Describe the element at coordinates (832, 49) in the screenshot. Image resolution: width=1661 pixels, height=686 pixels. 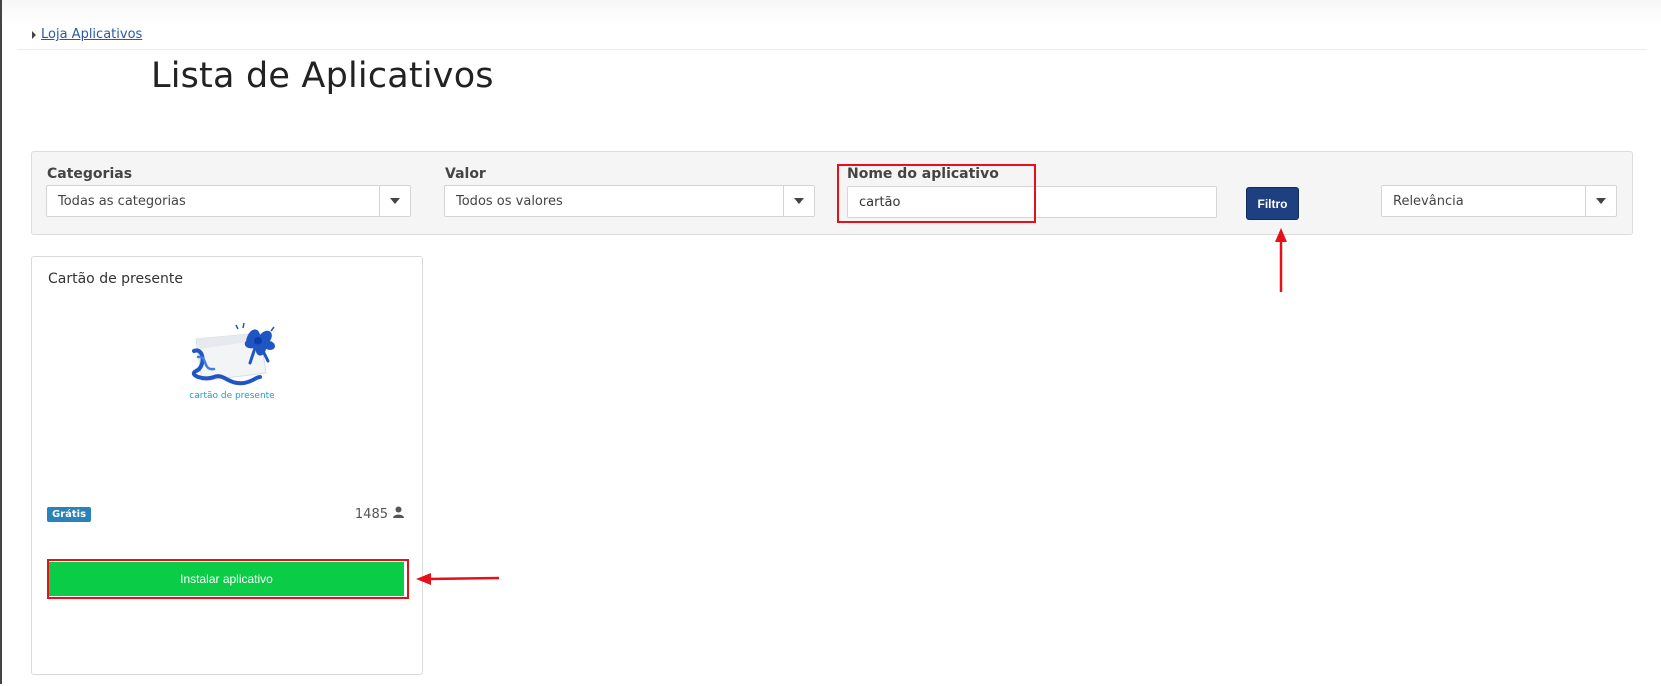
I see `breadcrumb-divider` at that location.